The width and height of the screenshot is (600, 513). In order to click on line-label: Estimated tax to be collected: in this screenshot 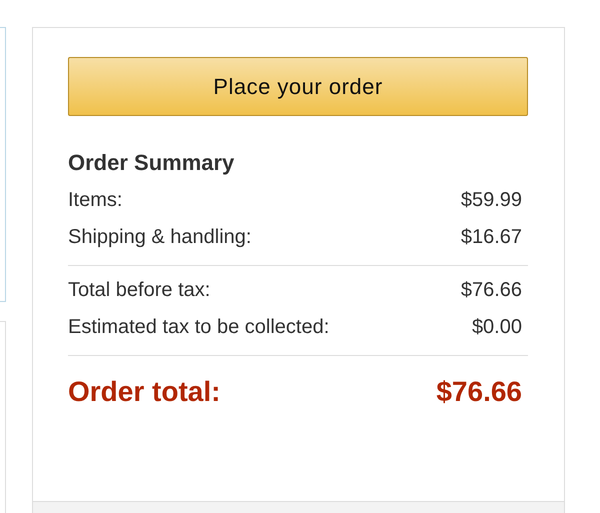, I will do `click(199, 327)`.